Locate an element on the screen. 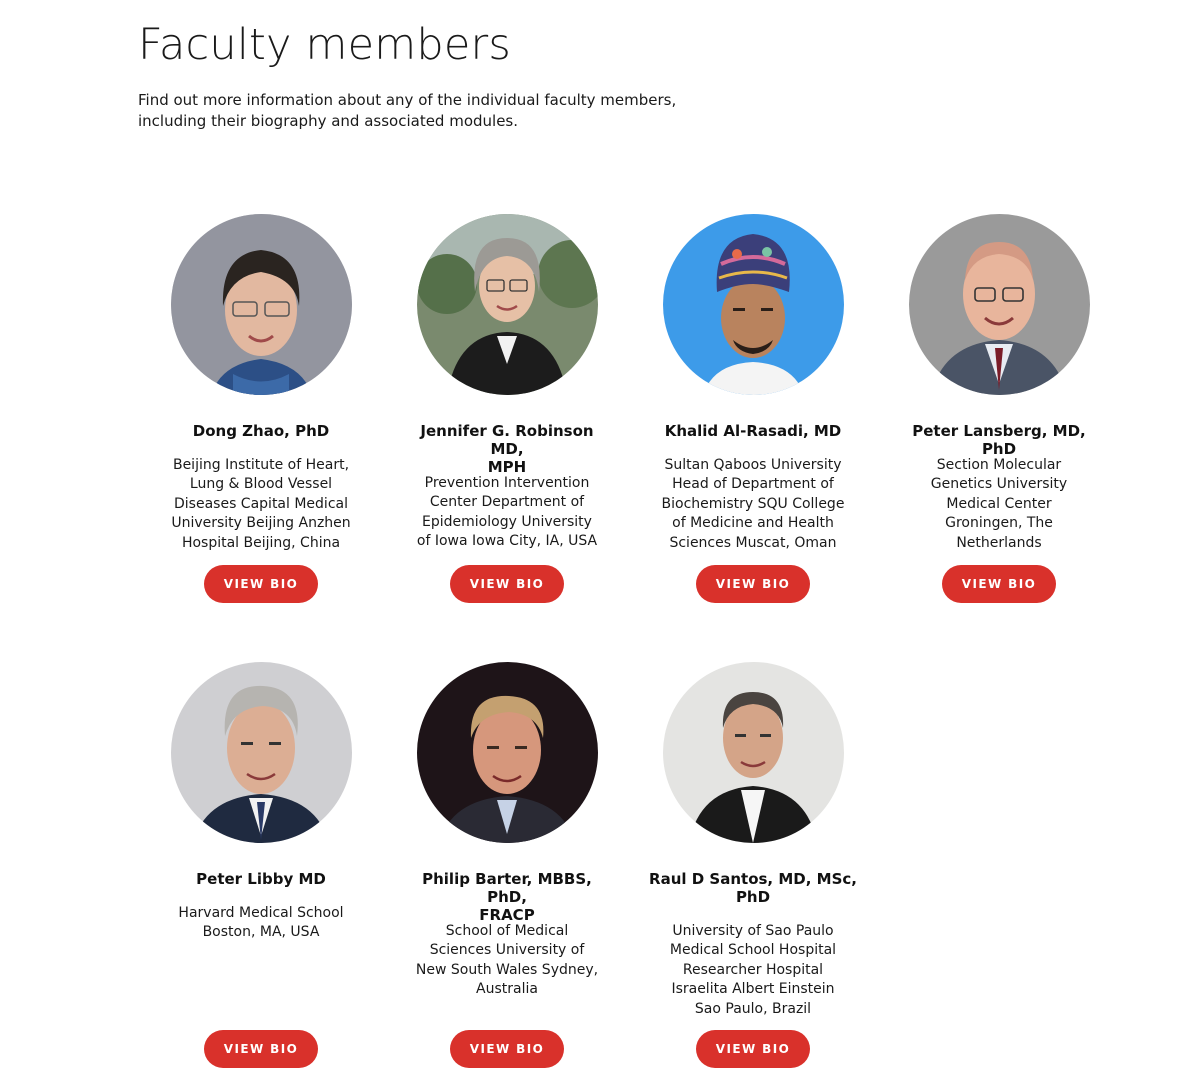  faculty-name: Peter Lansberg, MD, PhD is located at coordinates (999, 440).